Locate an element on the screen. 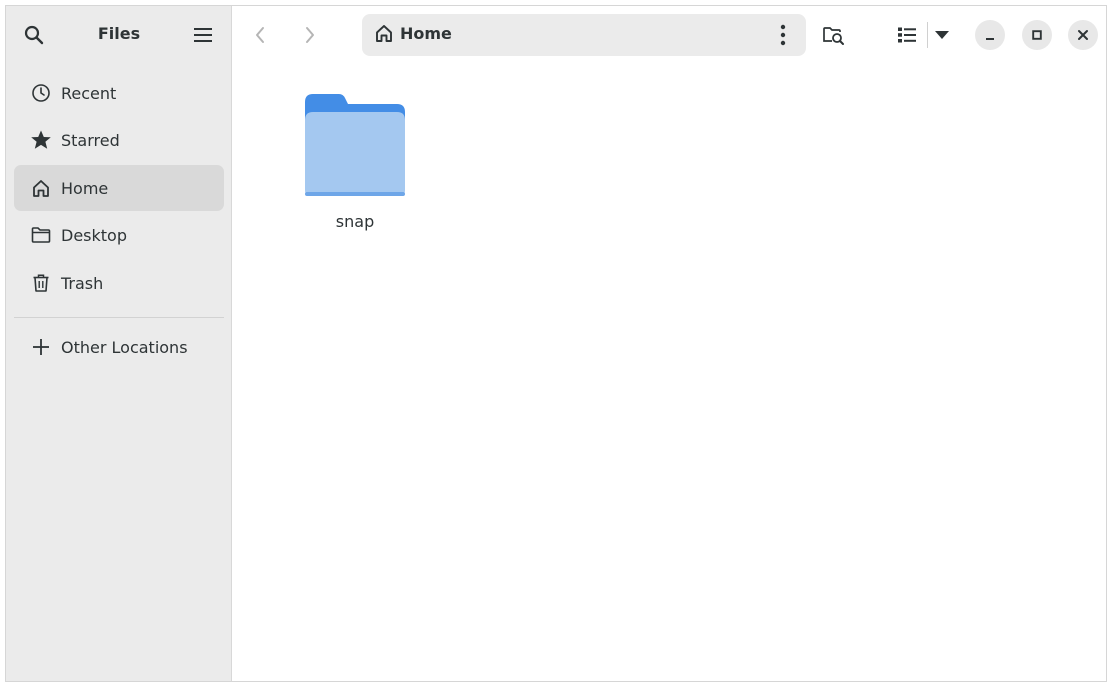  path-bar: Home is located at coordinates (584, 35).